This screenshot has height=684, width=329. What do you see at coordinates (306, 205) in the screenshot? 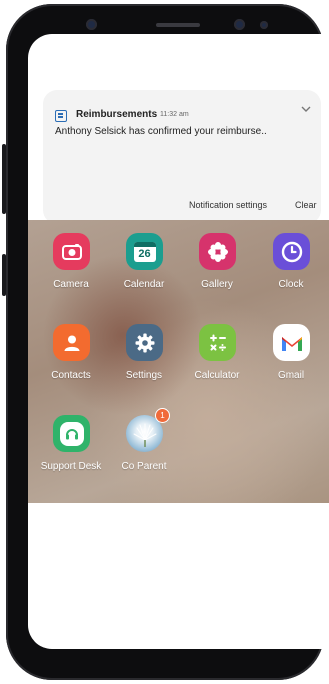
I see `clear-button: Clear` at bounding box center [306, 205].